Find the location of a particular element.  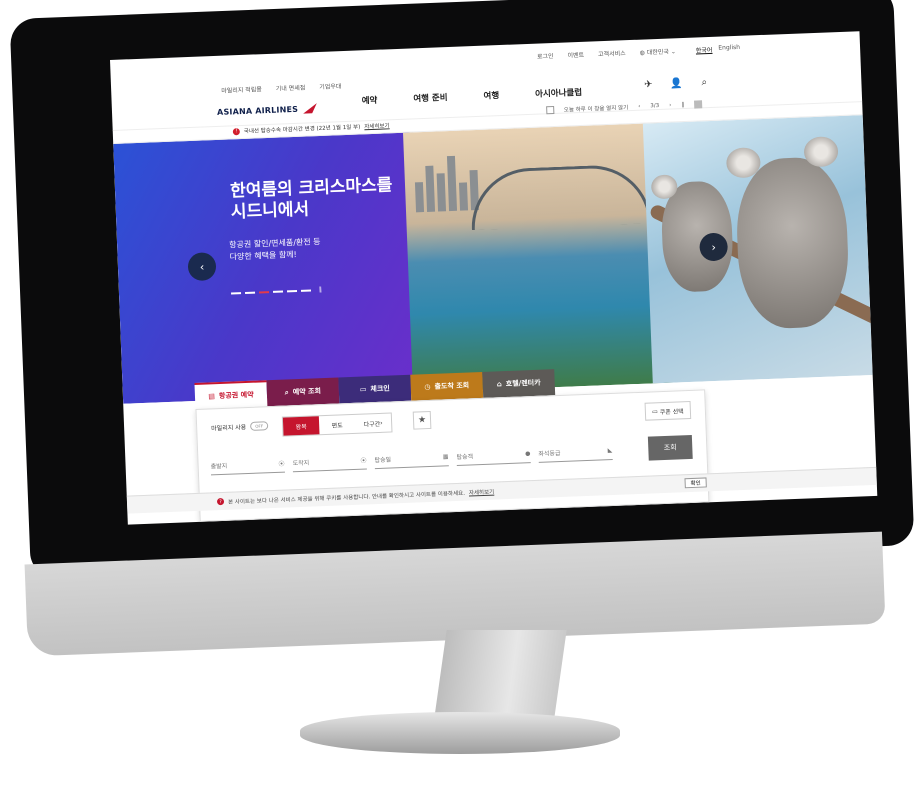

monitor-stand-neck is located at coordinates (500, 677).